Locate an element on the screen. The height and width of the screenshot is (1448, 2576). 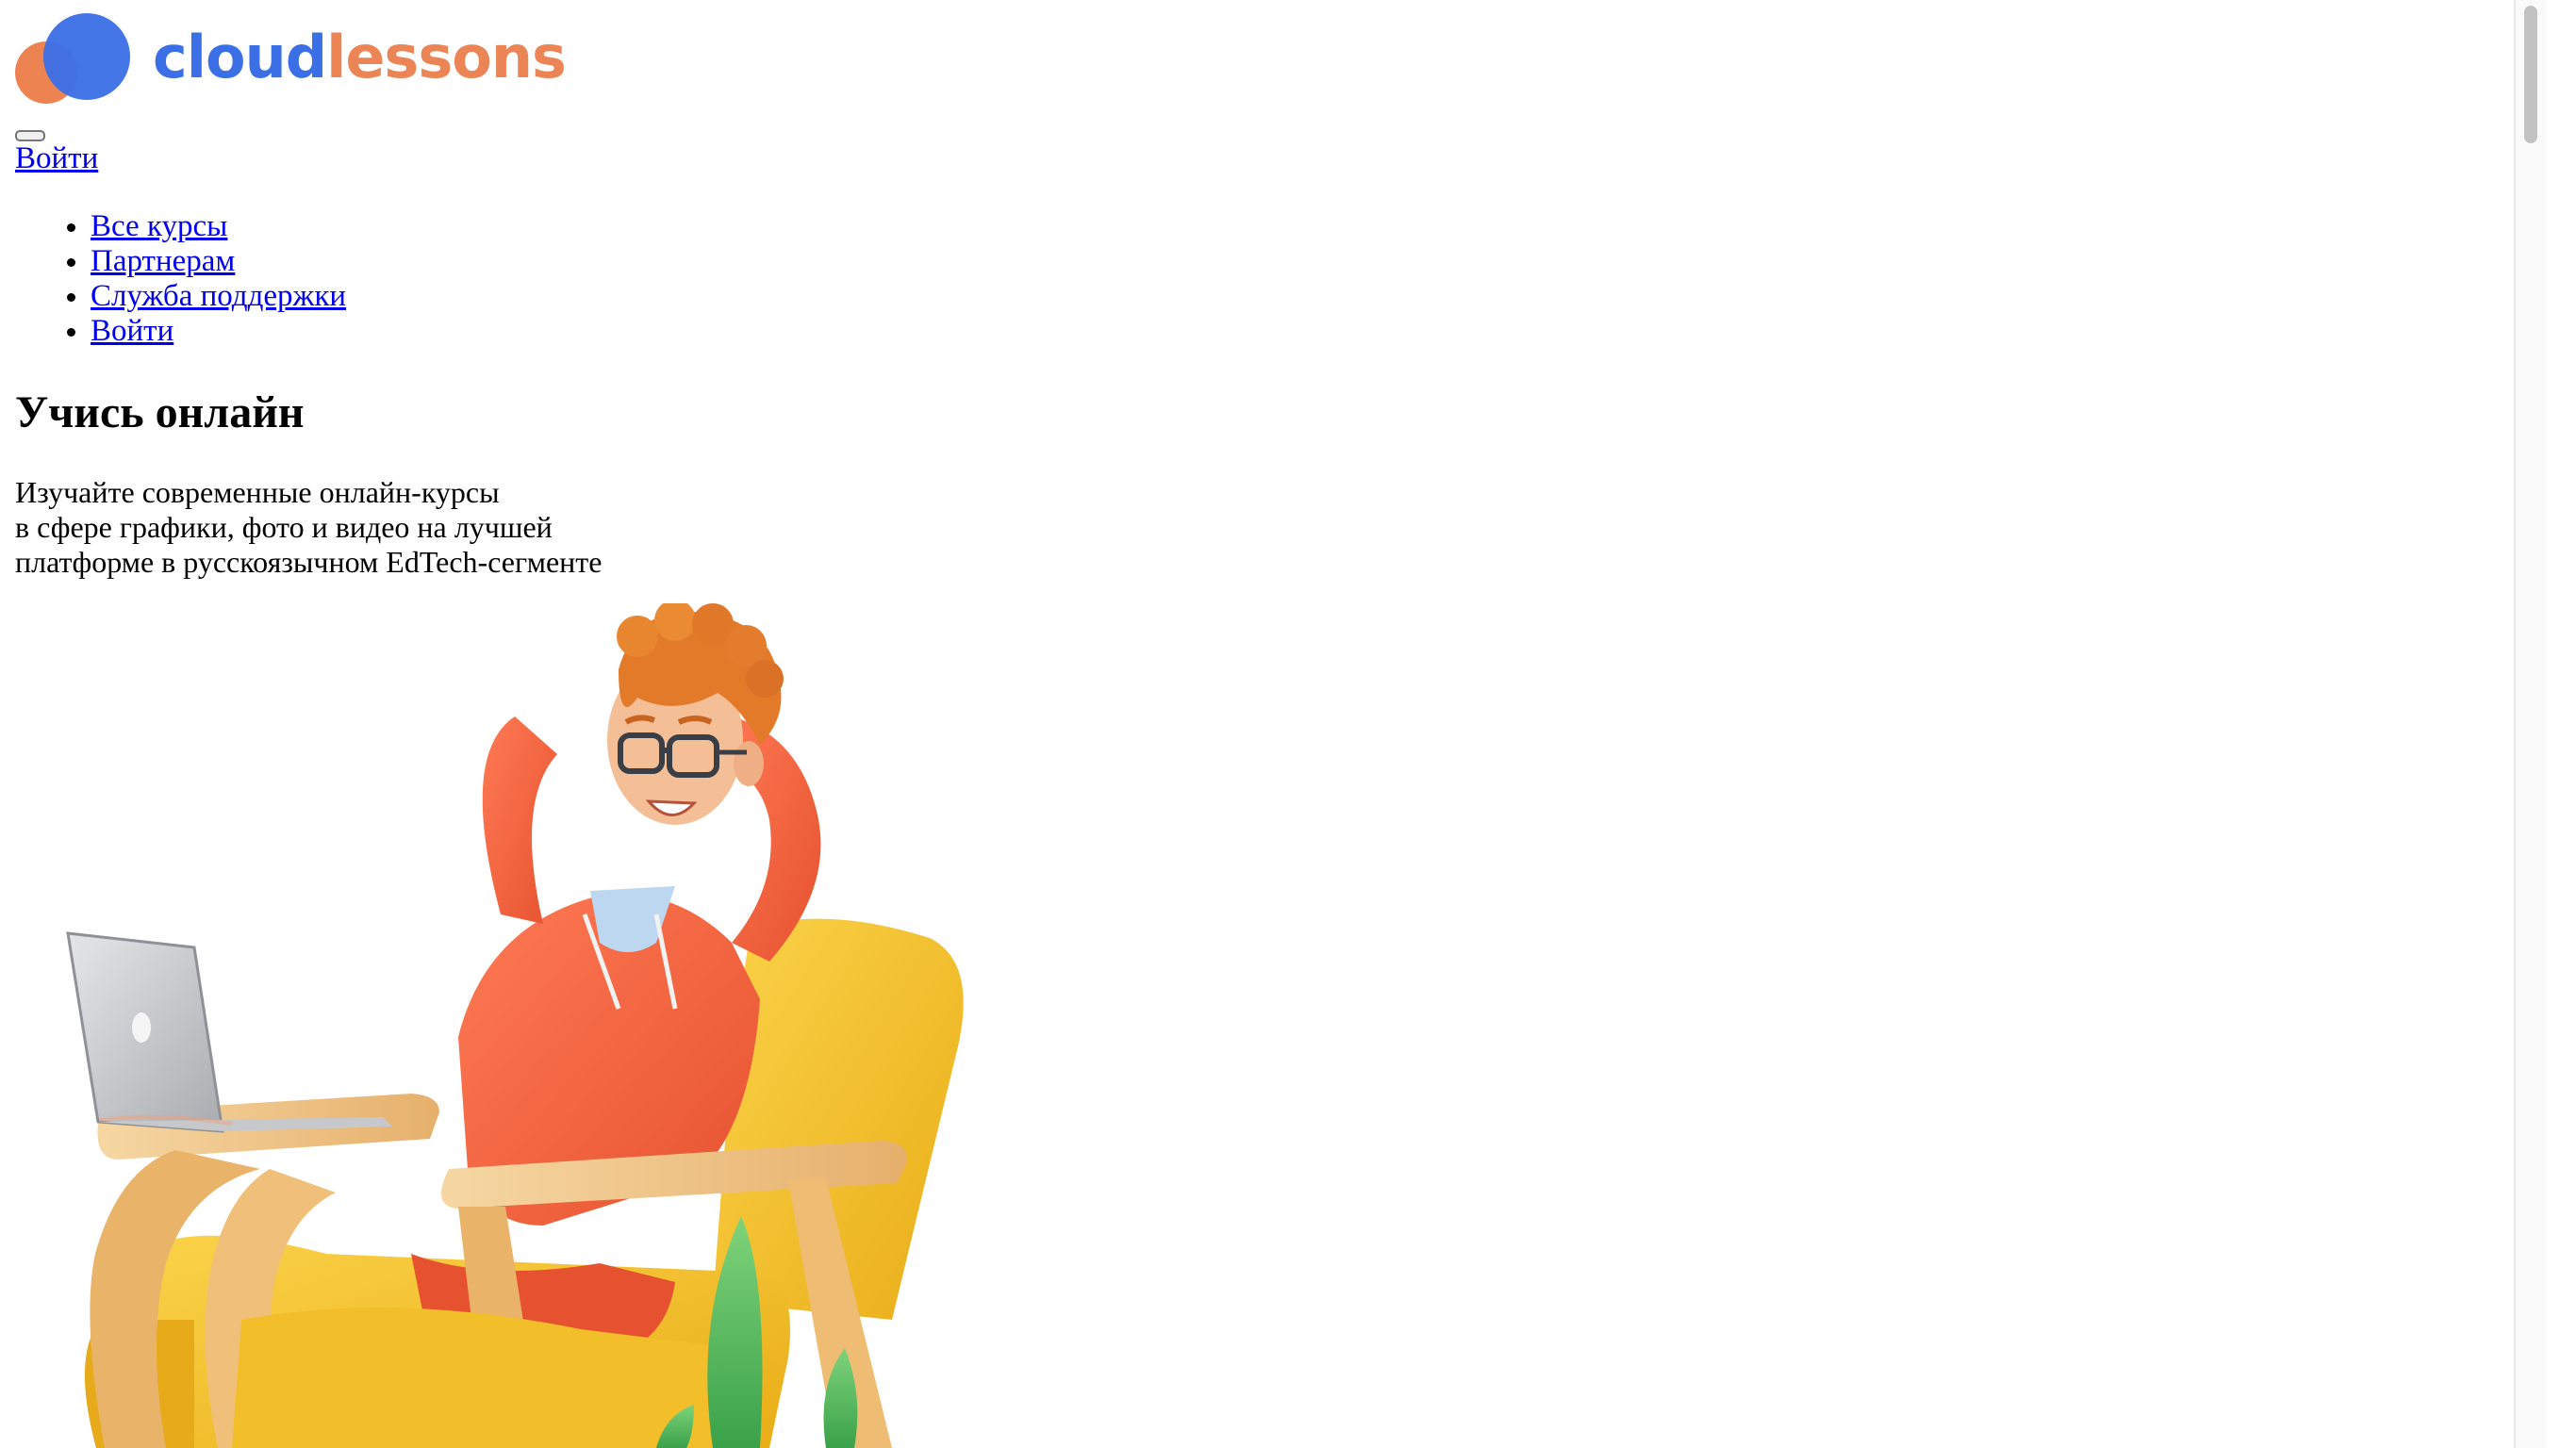
page-scrollbar is located at coordinates (2530, 724).